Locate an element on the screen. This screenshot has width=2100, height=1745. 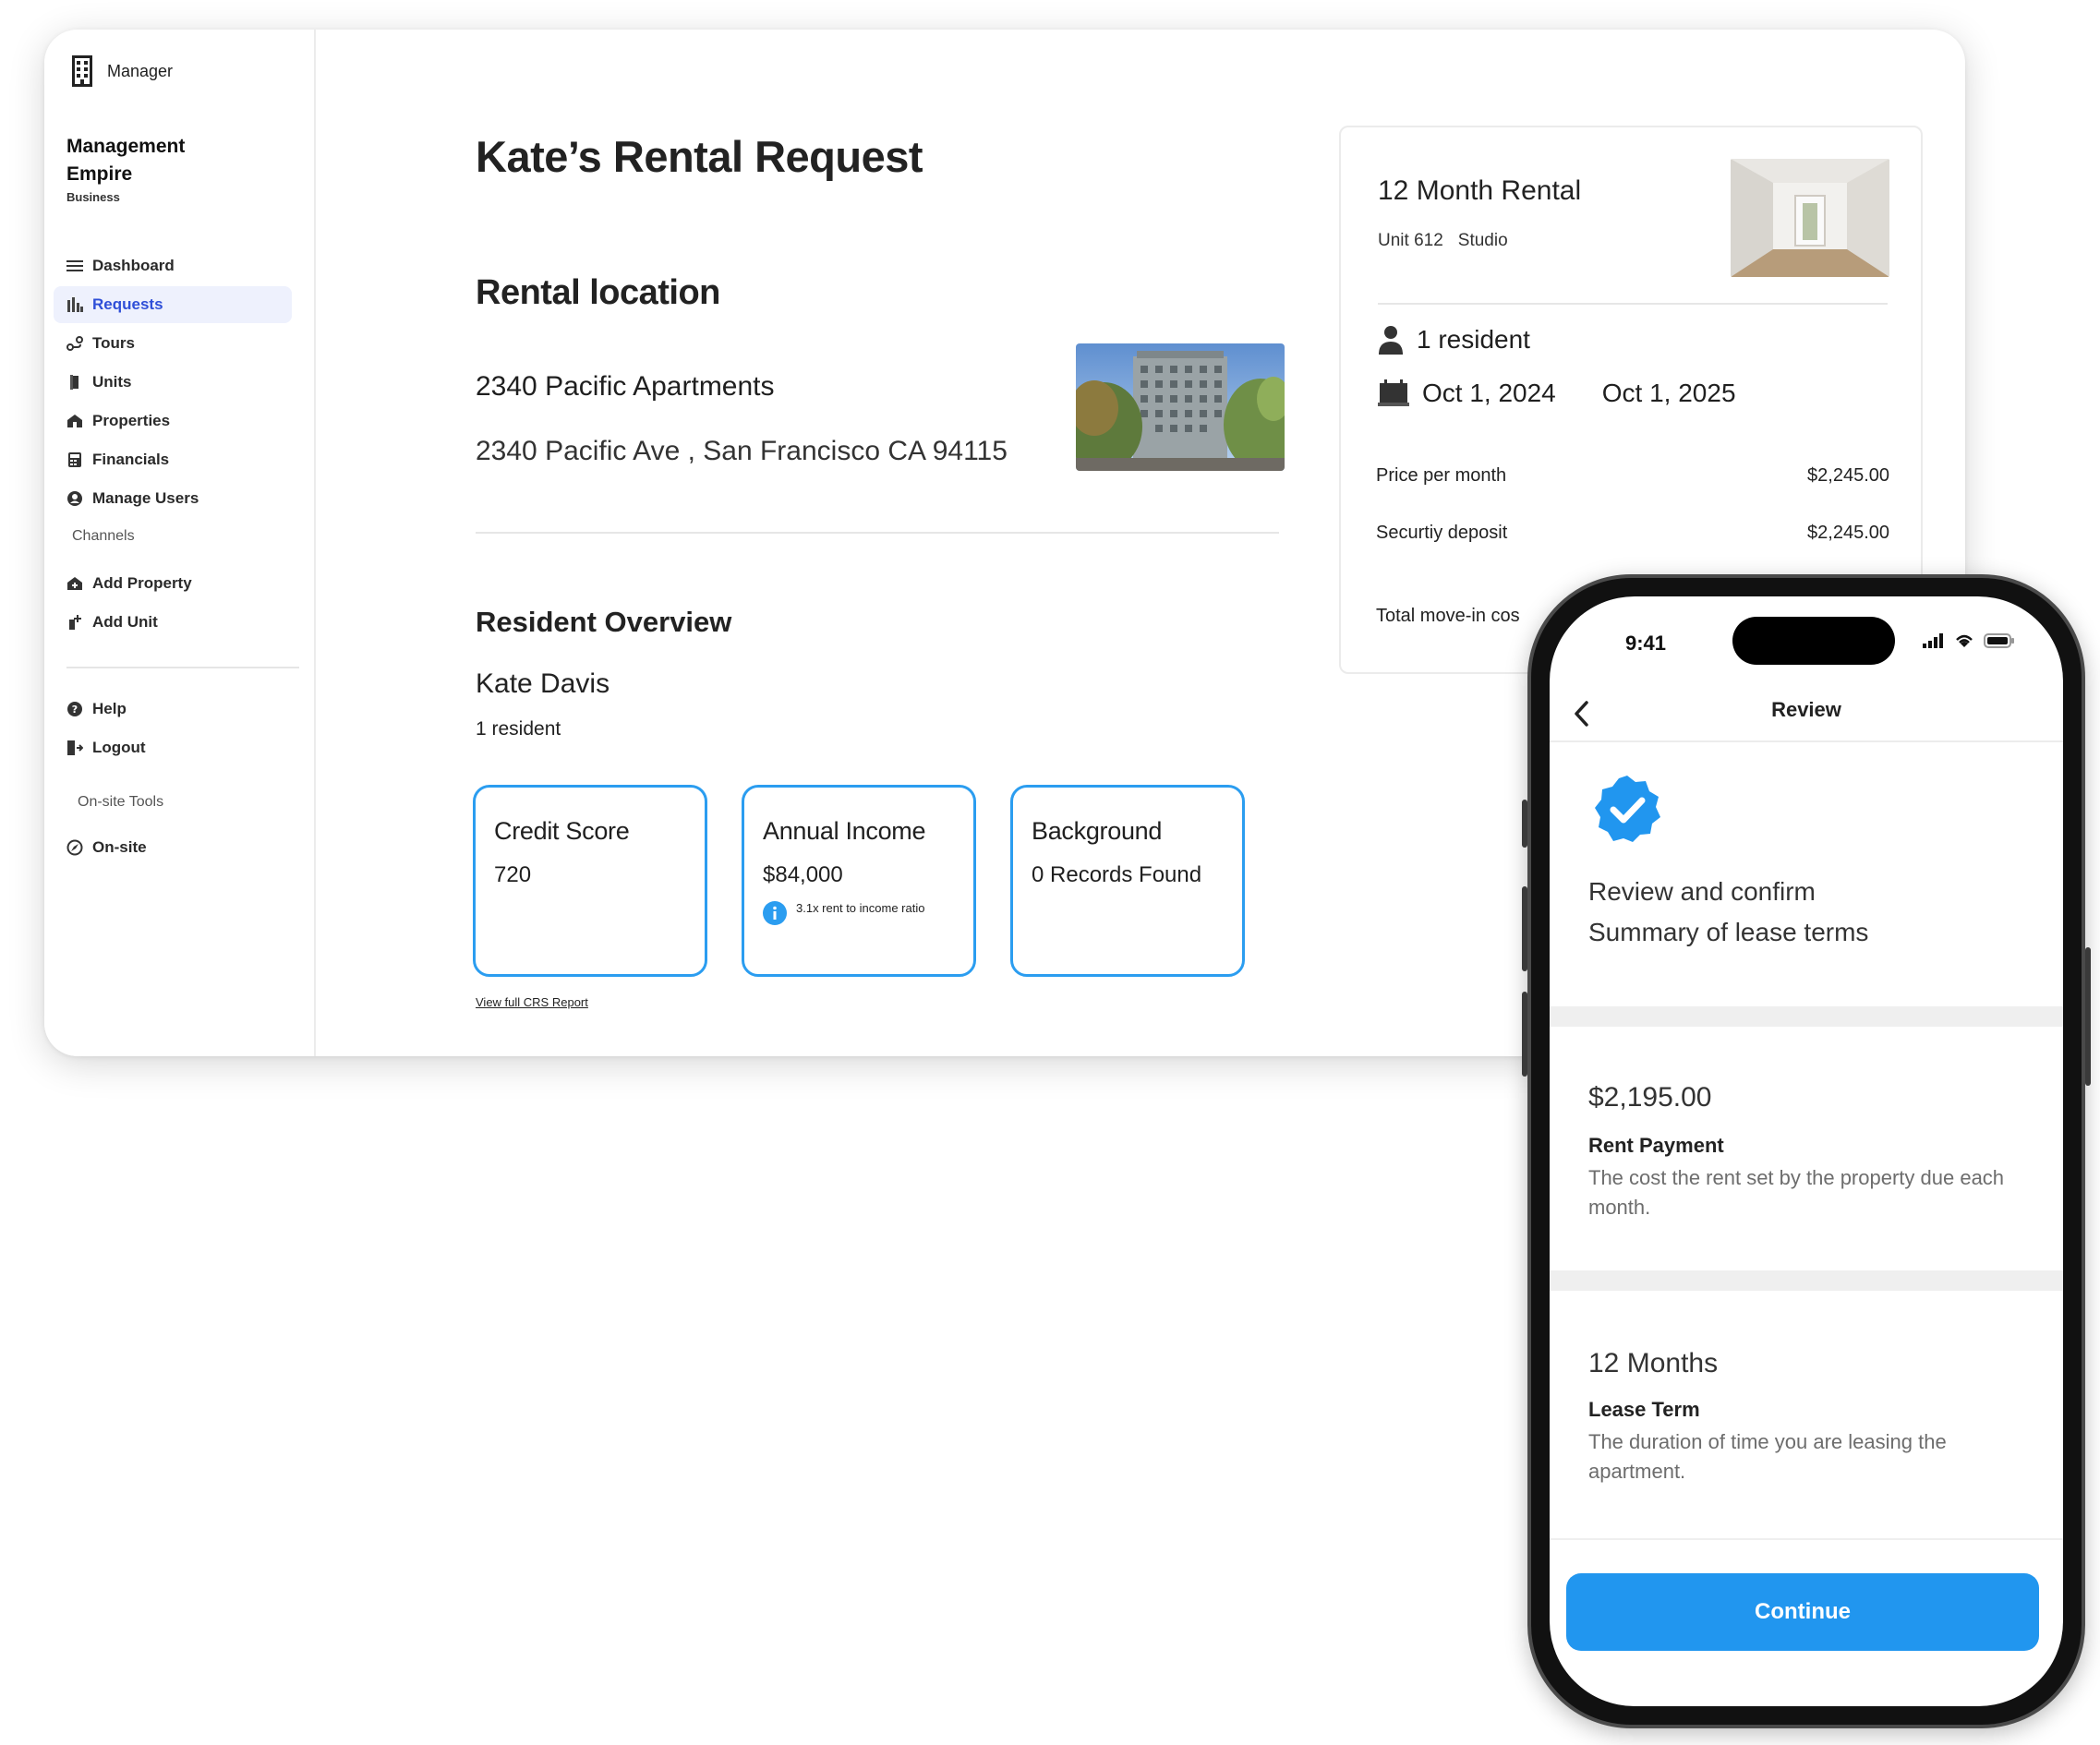
sidebar-item-dashboard: Dashboard is located at coordinates (173, 265).